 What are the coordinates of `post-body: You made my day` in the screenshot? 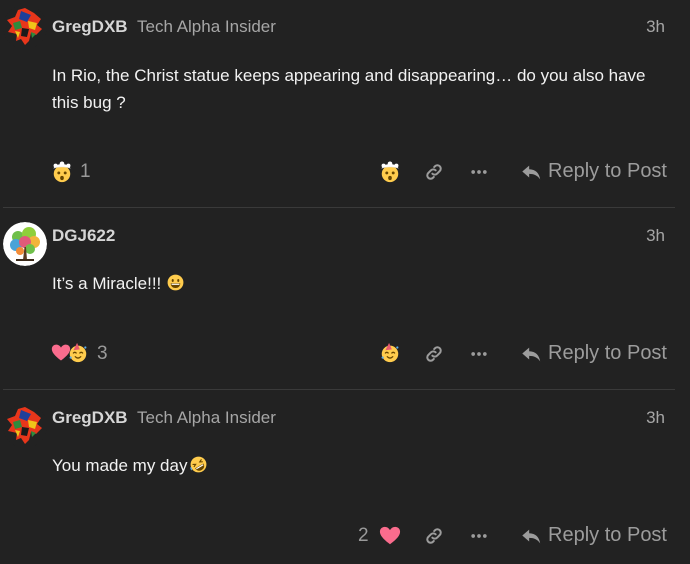 It's located at (352, 465).